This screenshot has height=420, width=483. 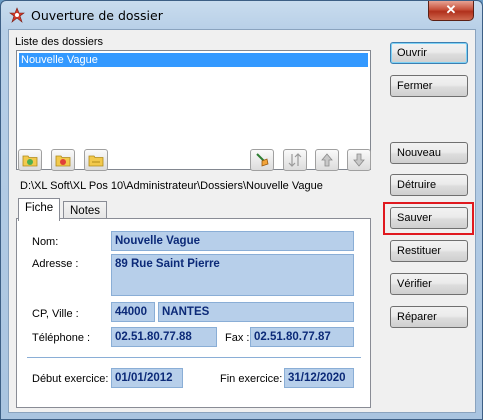 What do you see at coordinates (429, 86) in the screenshot?
I see `fermer-button: Fermer` at bounding box center [429, 86].